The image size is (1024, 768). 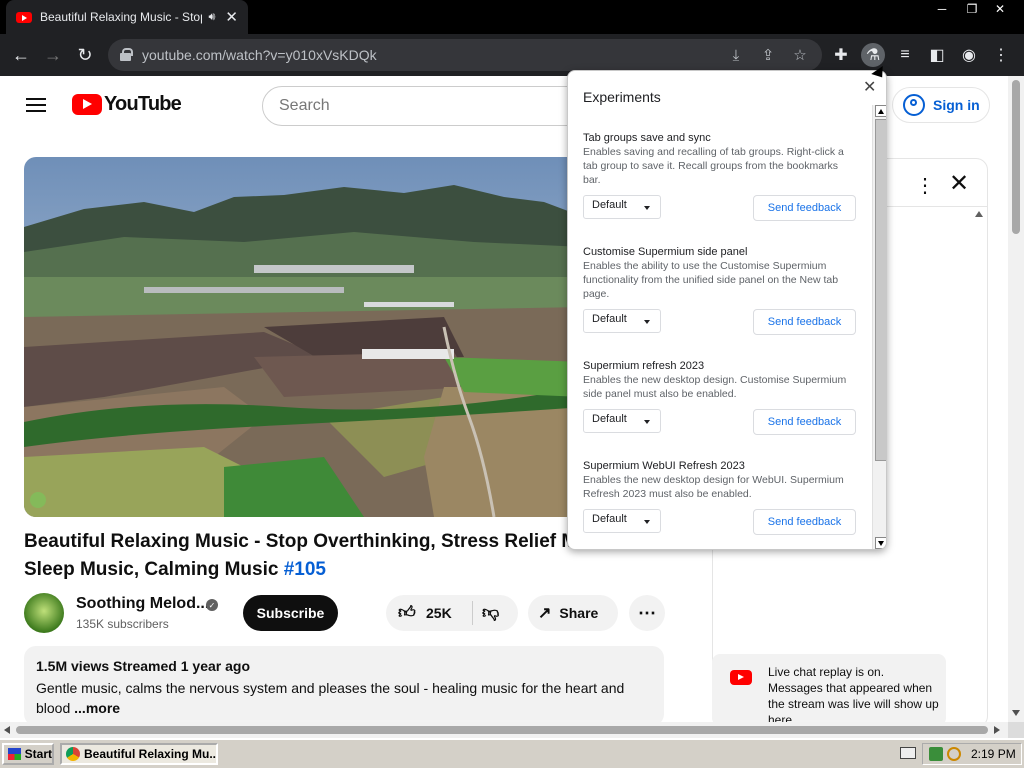 What do you see at coordinates (959, 183) in the screenshot?
I see `chat-close-icon: ✕` at bounding box center [959, 183].